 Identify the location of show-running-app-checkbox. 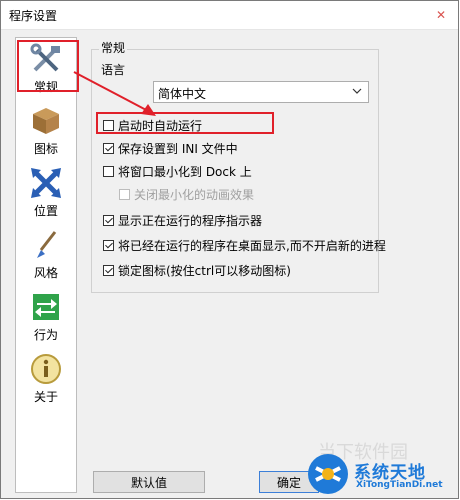
(108, 245).